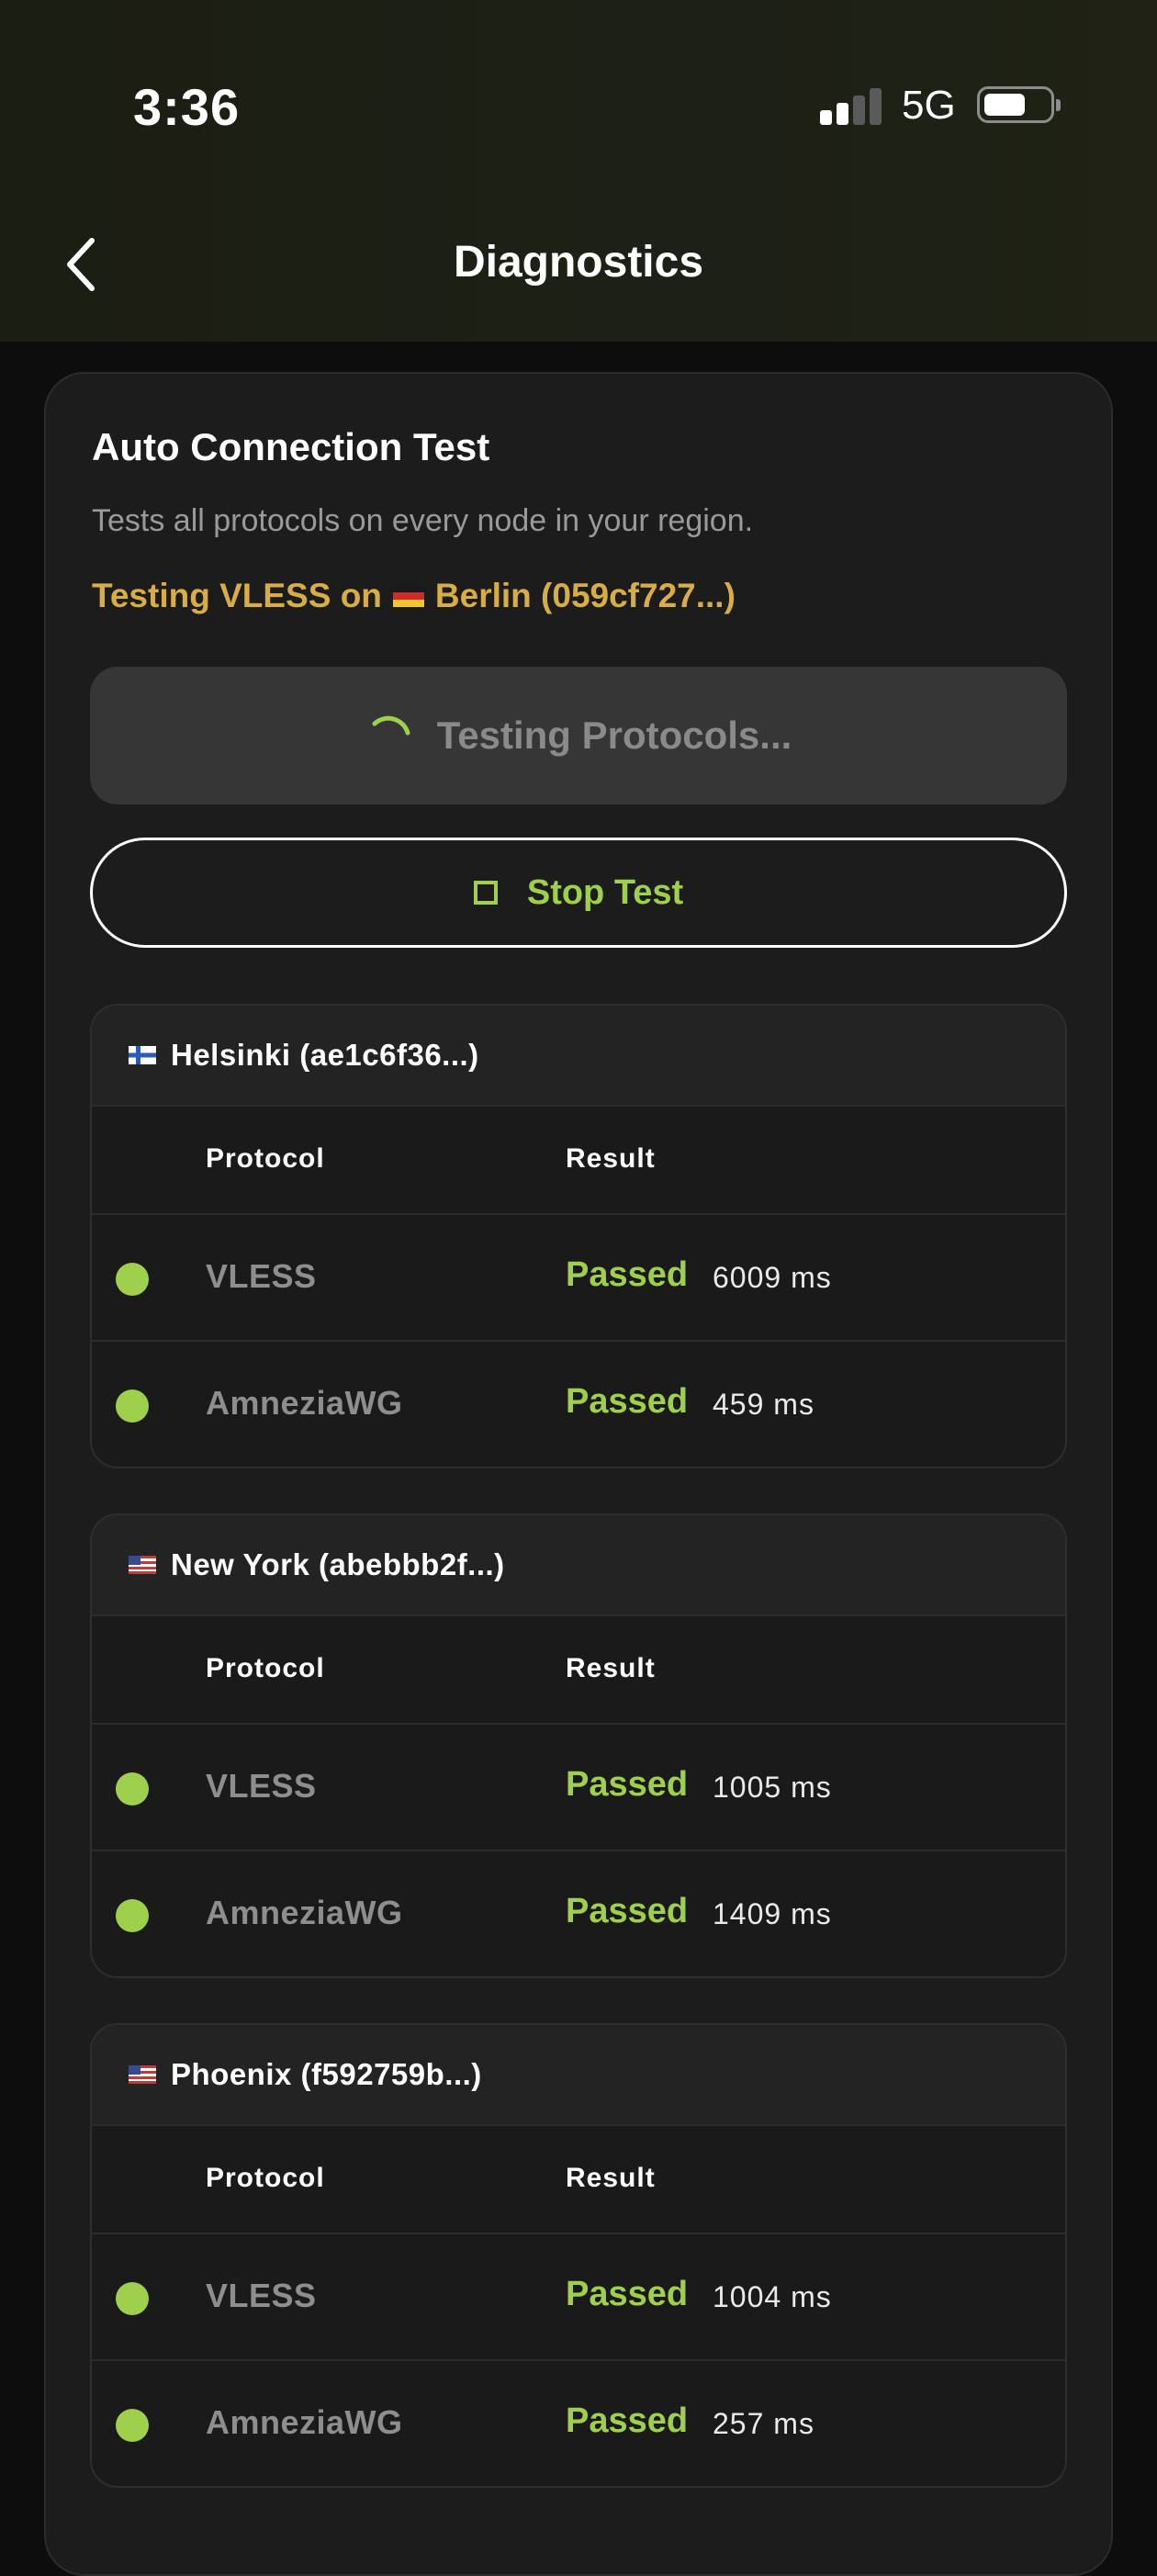 The height and width of the screenshot is (2576, 1157). I want to click on status-time: 3:36, so click(187, 107).